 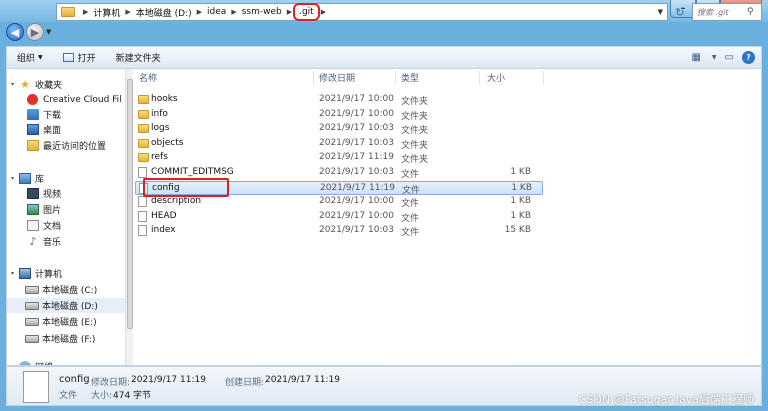 What do you see at coordinates (680, 12) in the screenshot?
I see `refresh-icon: ↻` at bounding box center [680, 12].